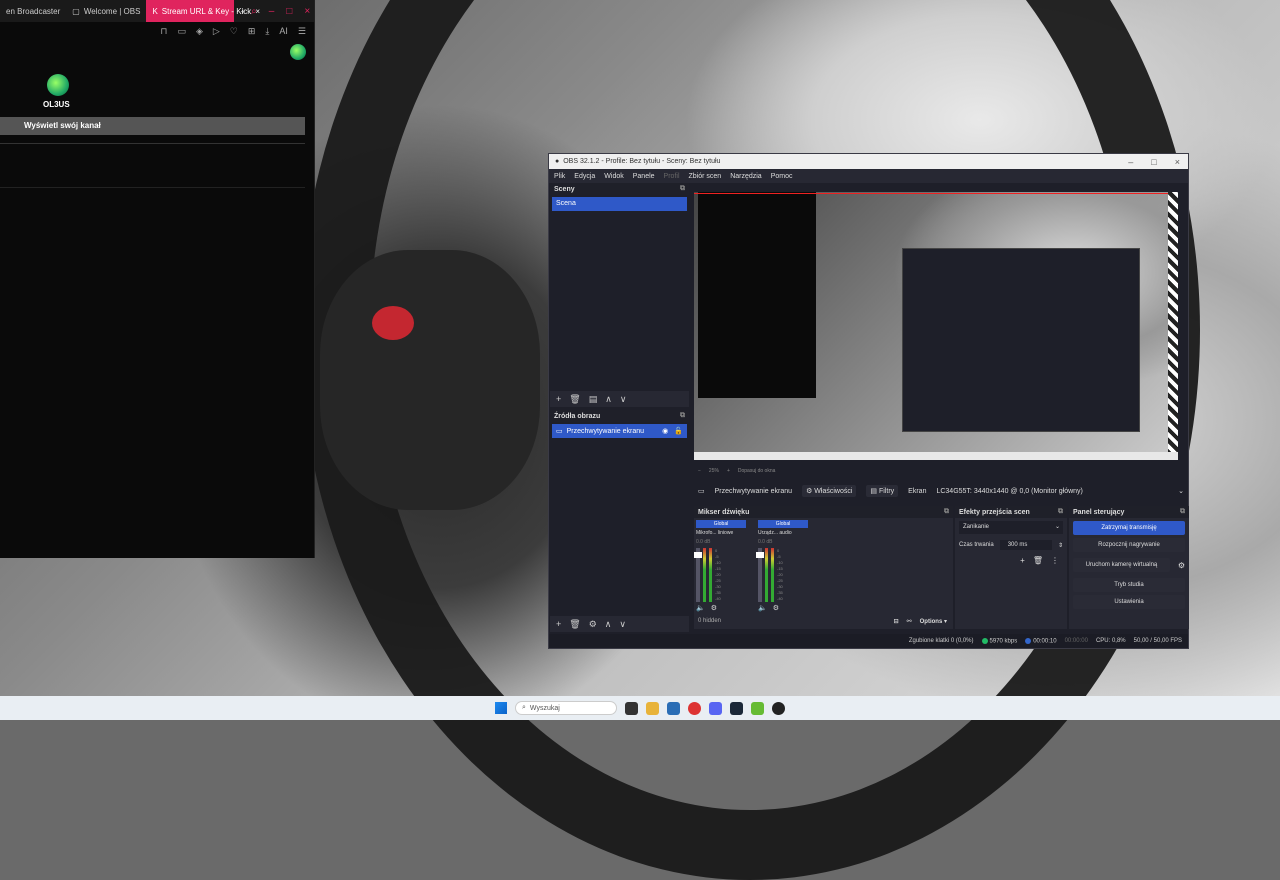  Describe the element at coordinates (199, 31) in the screenshot. I see `shield-icon: ◈` at that location.